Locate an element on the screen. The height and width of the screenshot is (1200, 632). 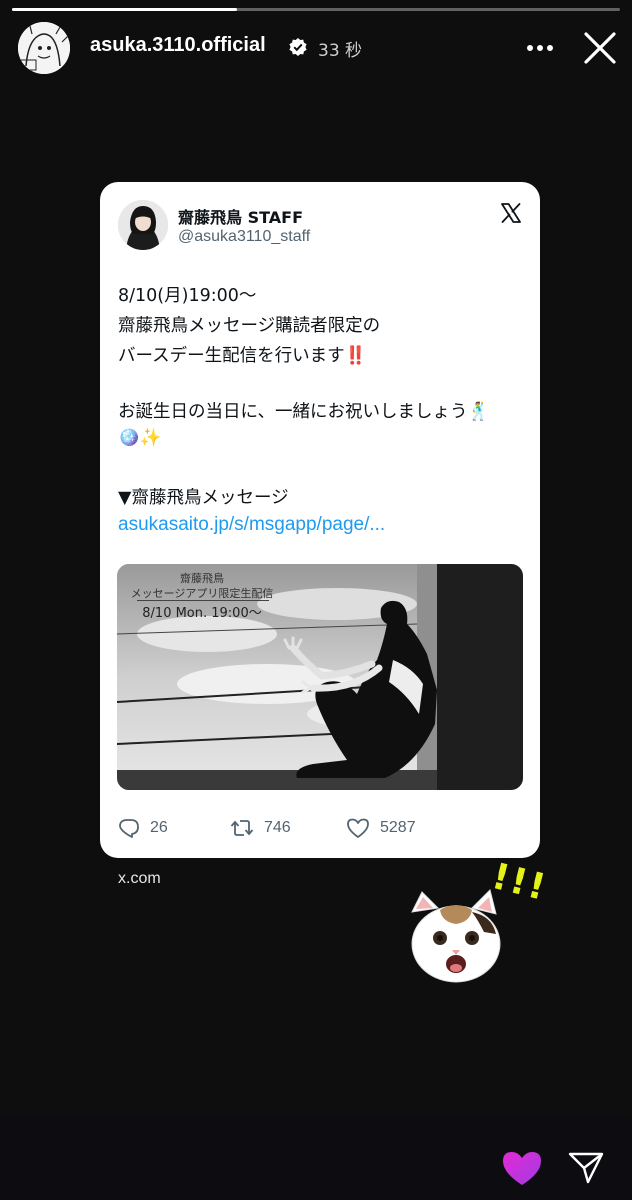
like-button: 5287 is located at coordinates (381, 828).